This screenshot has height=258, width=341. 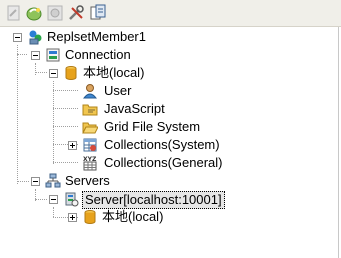 What do you see at coordinates (14, 13) in the screenshot?
I see `new-document-icon` at bounding box center [14, 13].